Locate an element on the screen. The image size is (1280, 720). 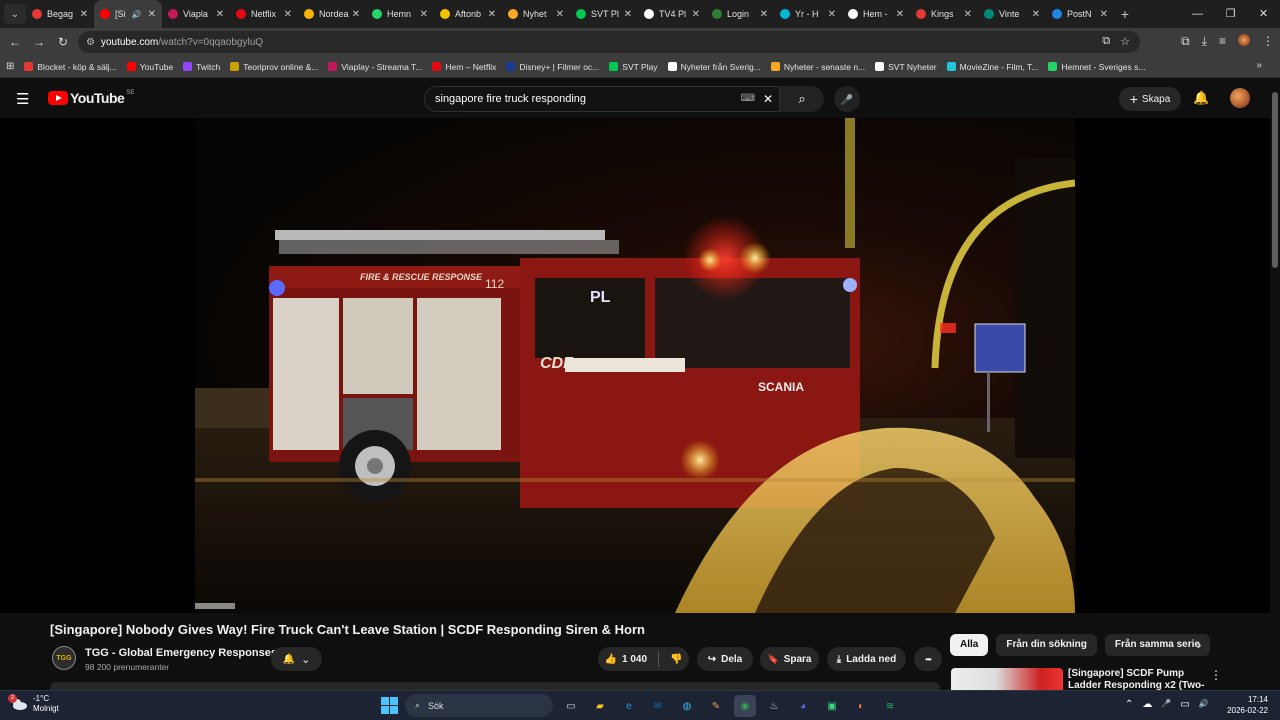
steam-icon: ♨ is located at coordinates (774, 706).